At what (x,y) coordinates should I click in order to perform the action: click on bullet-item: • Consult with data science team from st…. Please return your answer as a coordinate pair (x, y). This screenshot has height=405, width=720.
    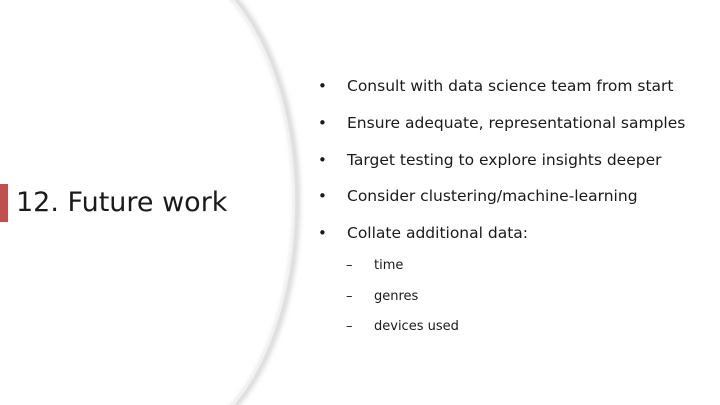
    Looking at the image, I should click on (515, 92).